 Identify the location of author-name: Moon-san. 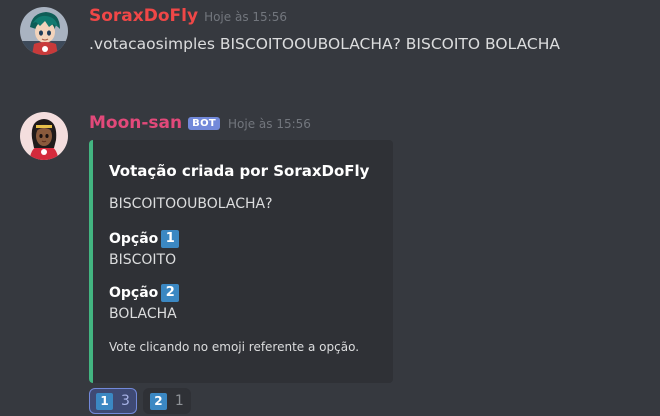
(135, 123).